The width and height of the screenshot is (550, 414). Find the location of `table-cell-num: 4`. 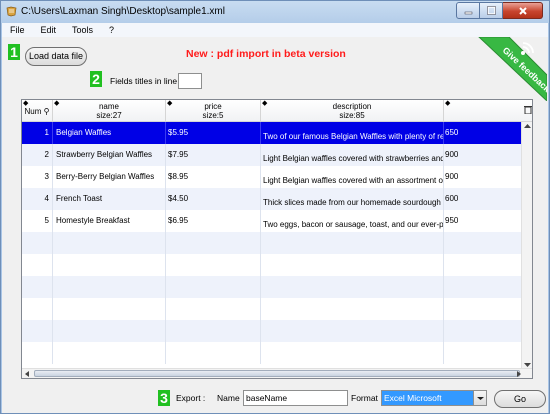

table-cell-num: 4 is located at coordinates (37, 199).